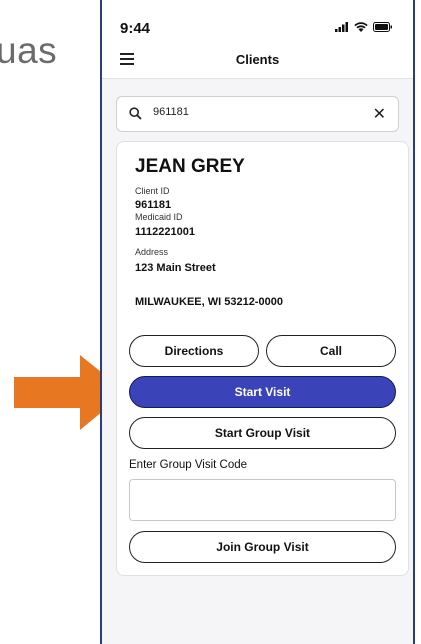  What do you see at coordinates (262, 547) in the screenshot?
I see `join-group-visit-button: Join Group Visit` at bounding box center [262, 547].